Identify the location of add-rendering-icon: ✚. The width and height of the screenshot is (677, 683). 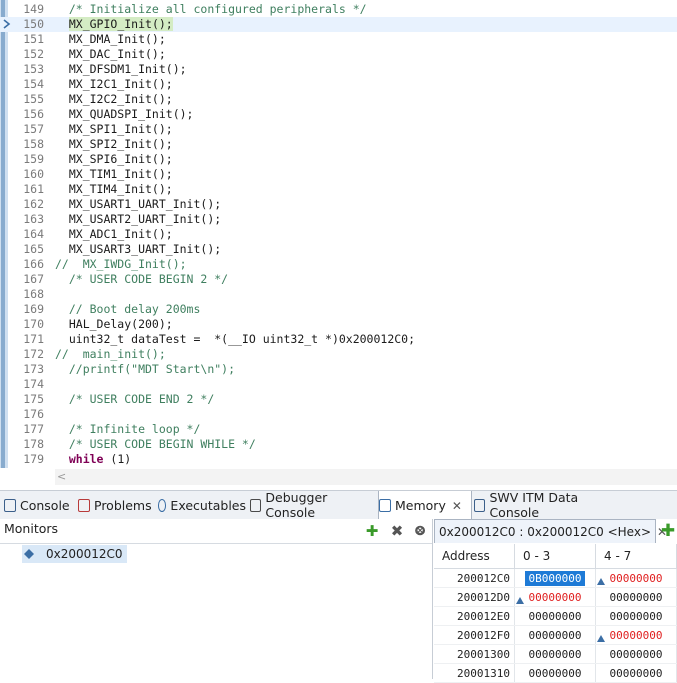
(668, 531).